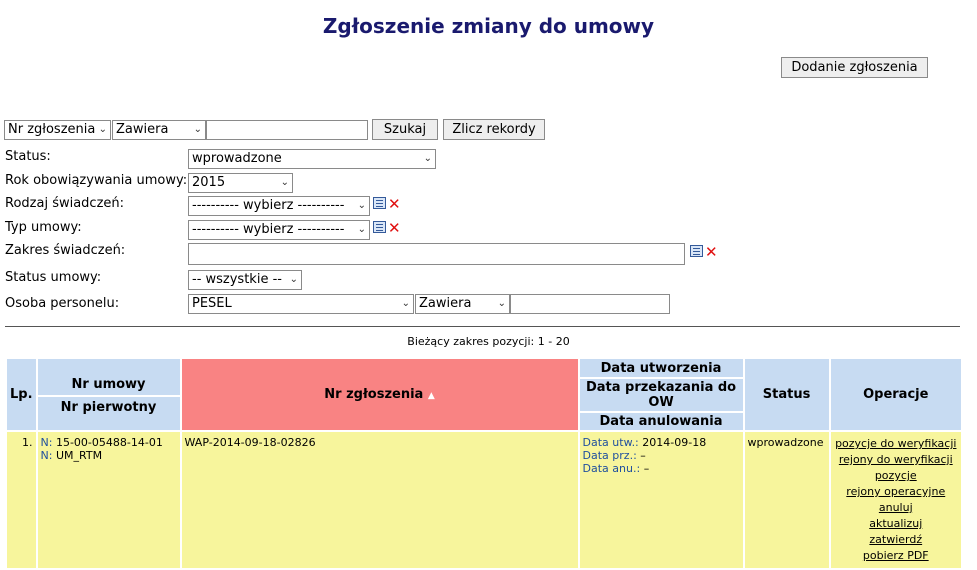  I want to click on col-data-prz: Data przekazania do OW, so click(661, 394).